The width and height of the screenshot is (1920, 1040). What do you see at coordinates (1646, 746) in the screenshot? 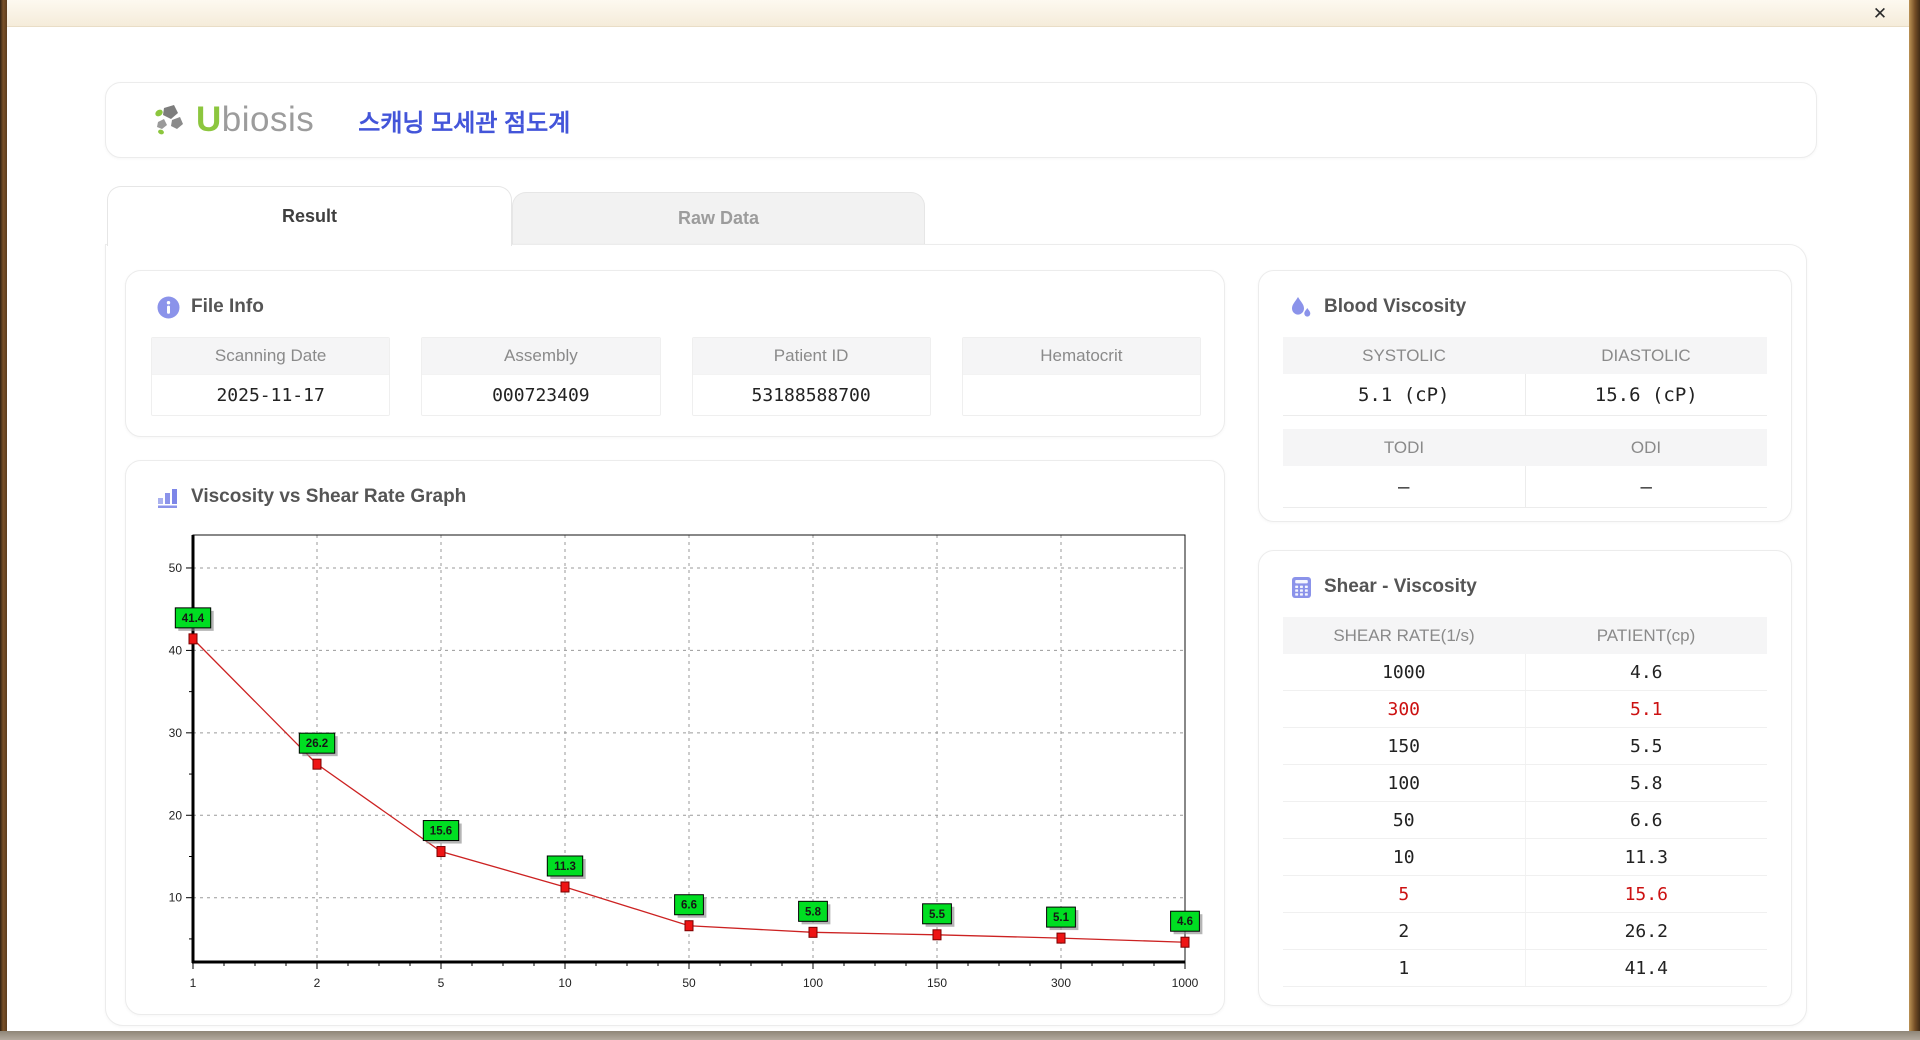
I see `patient-viscosity-cell: 5.5` at bounding box center [1646, 746].